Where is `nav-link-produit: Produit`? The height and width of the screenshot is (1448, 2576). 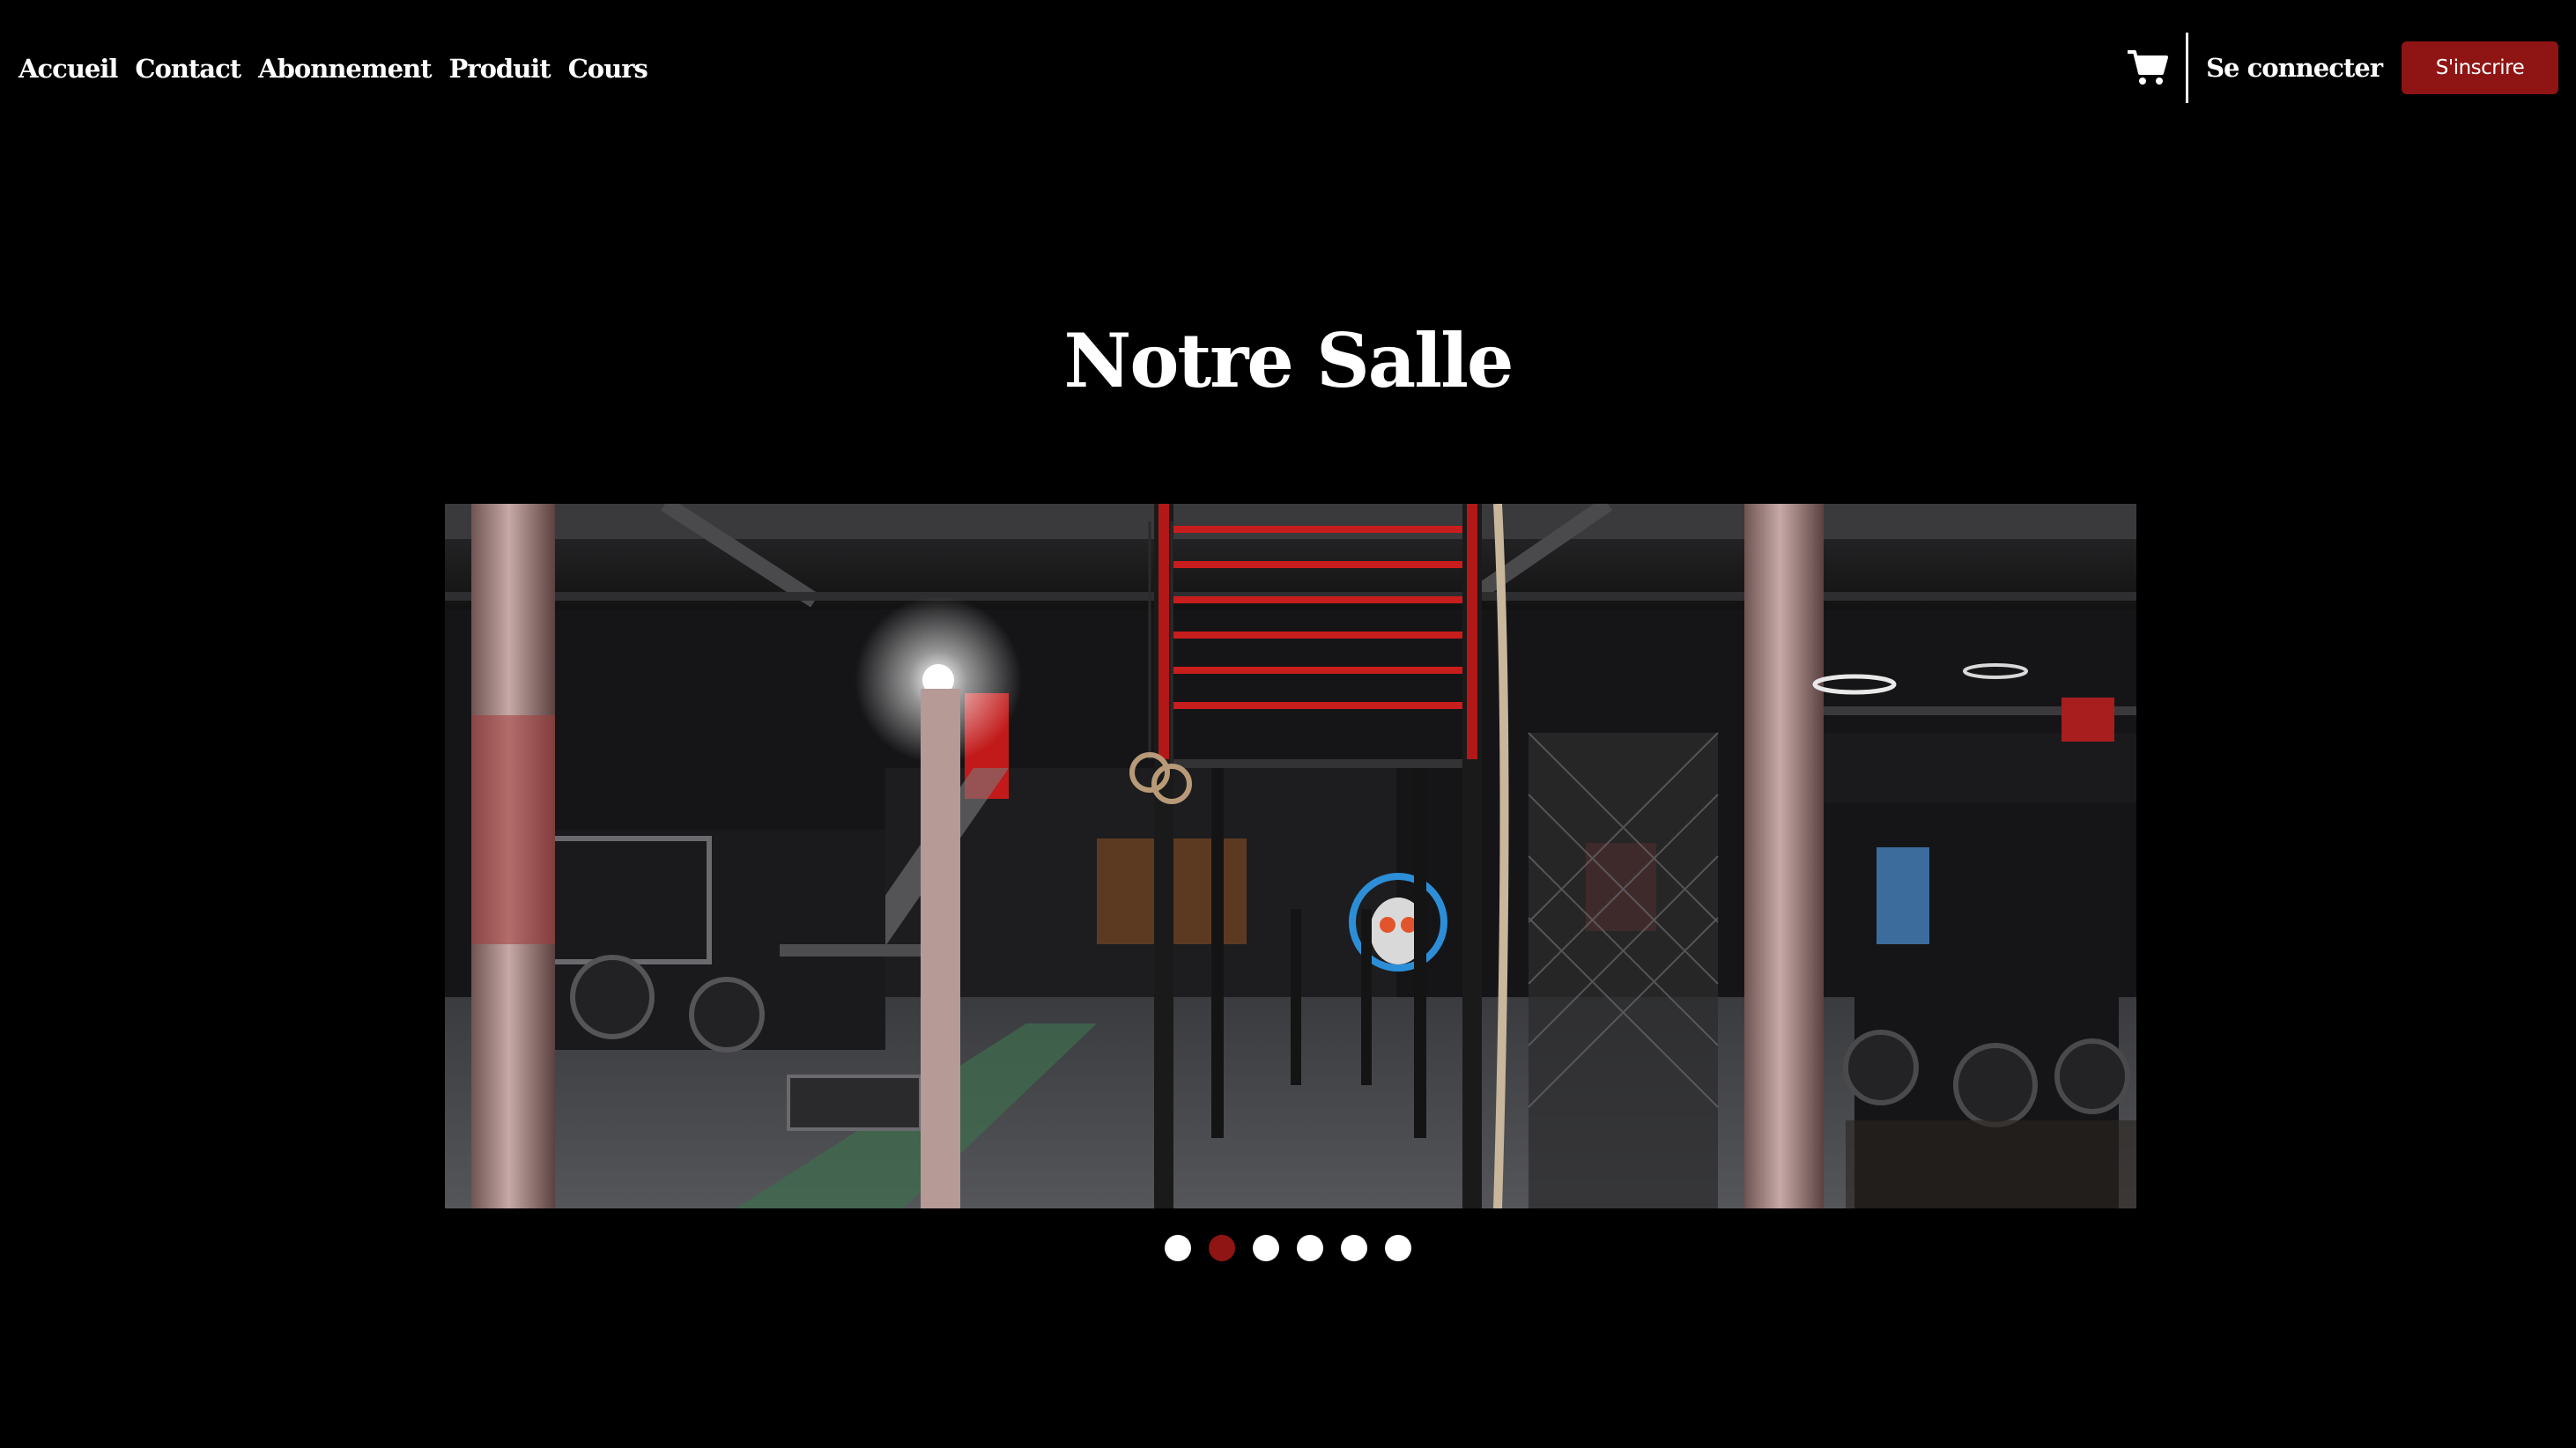
nav-link-produit: Produit is located at coordinates (500, 69).